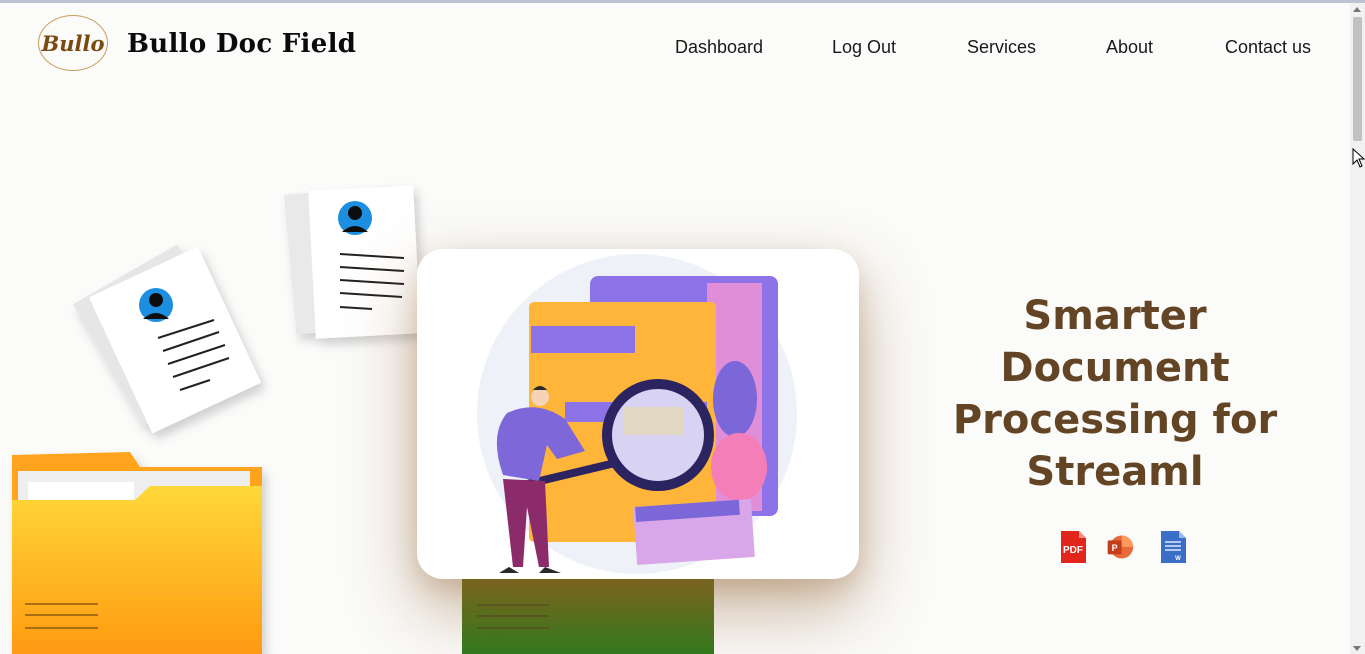 The image size is (1365, 654). What do you see at coordinates (719, 47) in the screenshot?
I see `nav-dashboard: Dashboard` at bounding box center [719, 47].